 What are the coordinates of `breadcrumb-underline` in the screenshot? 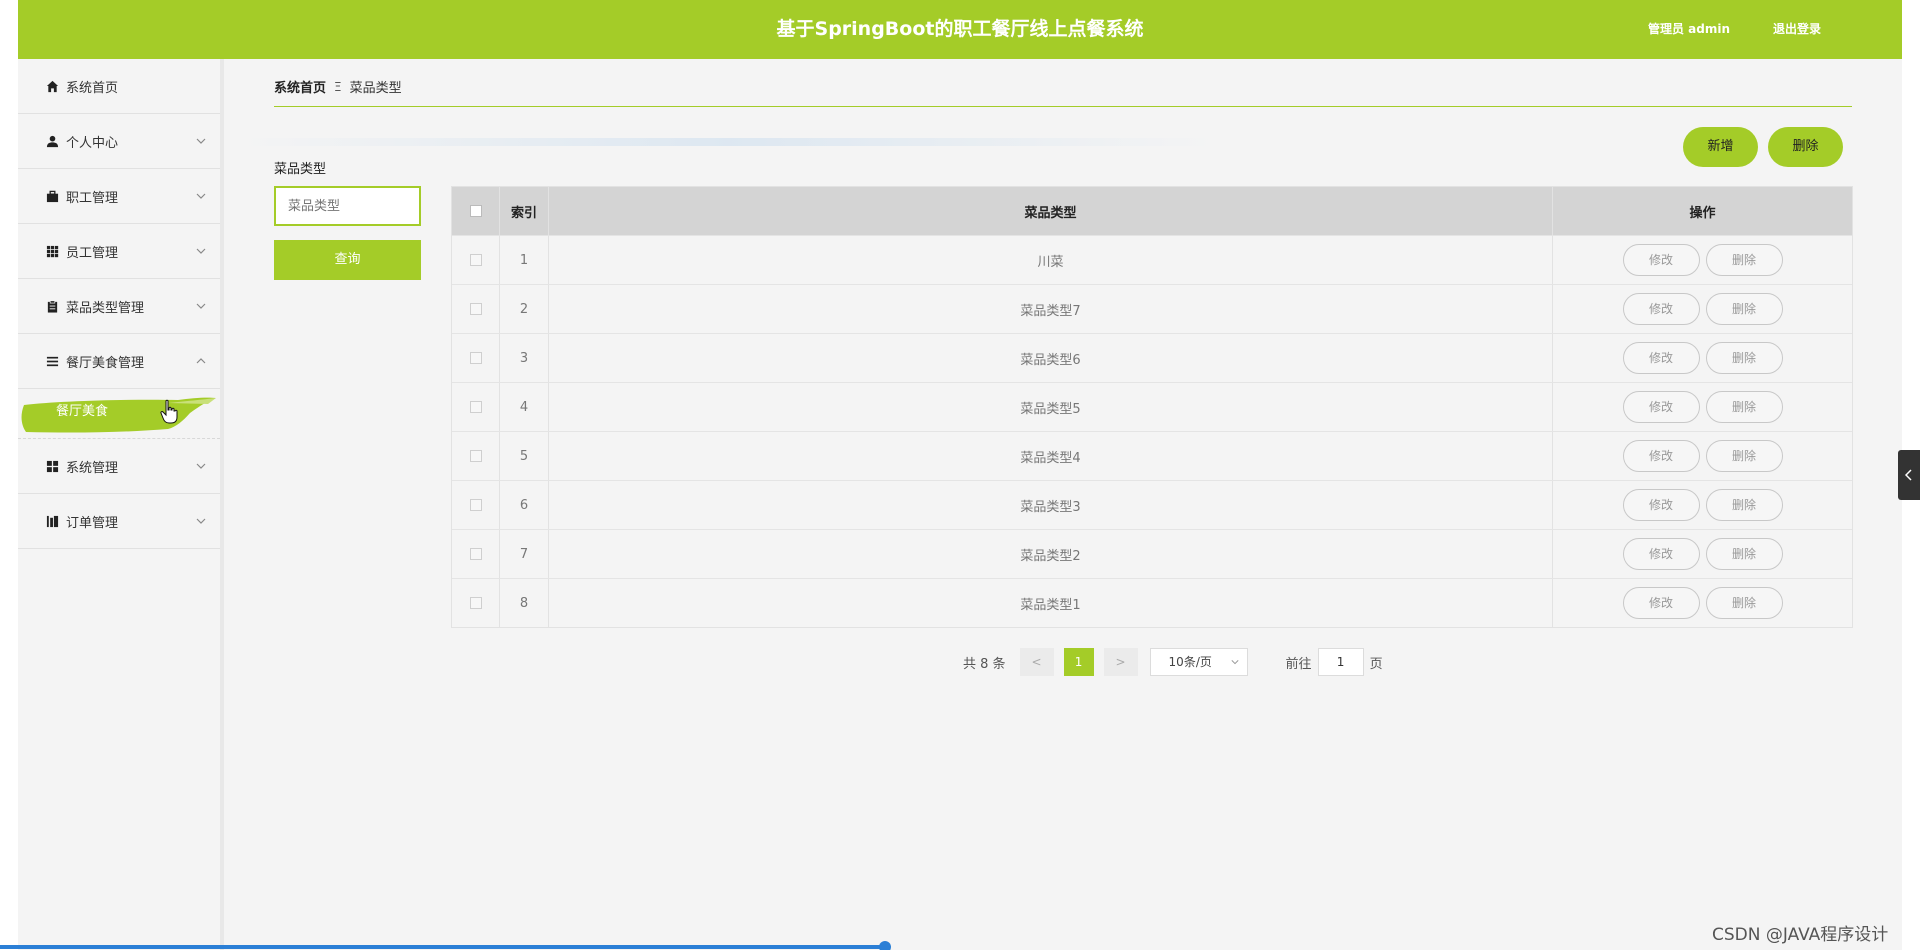 It's located at (1063, 106).